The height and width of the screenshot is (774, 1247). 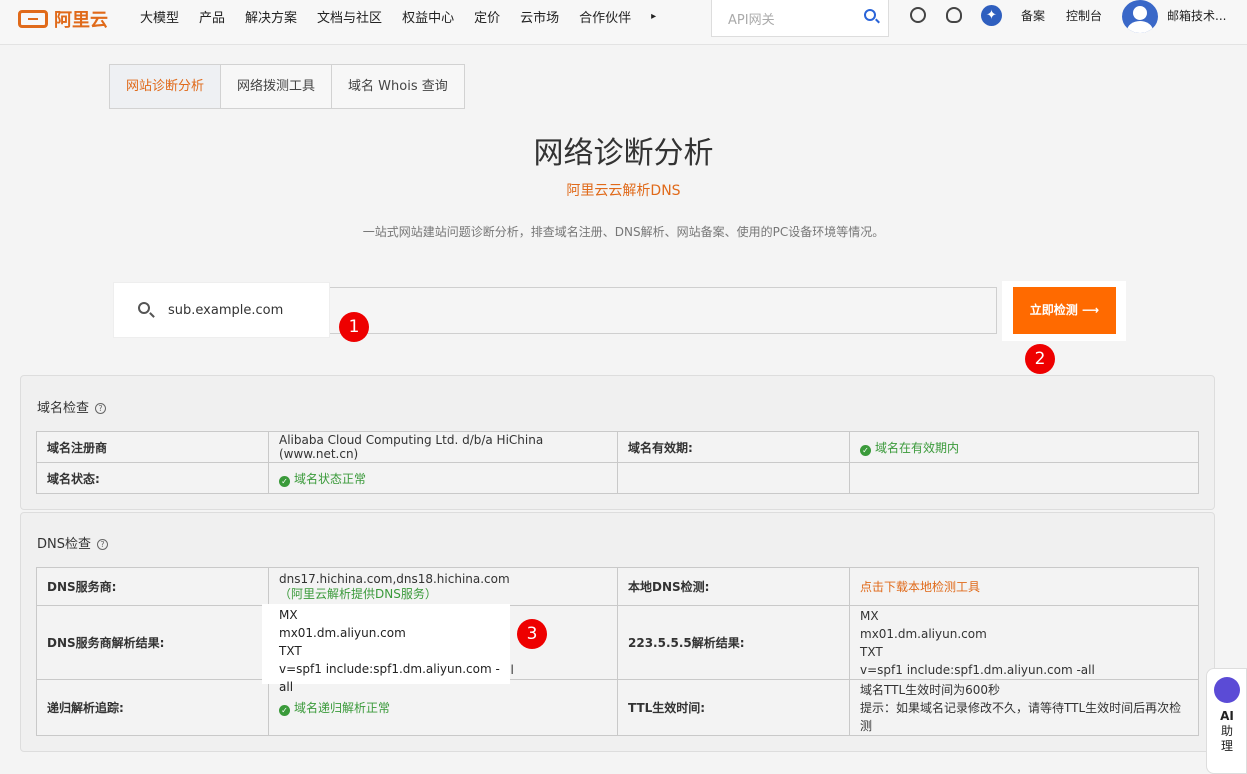 What do you see at coordinates (954, 15) in the screenshot?
I see `headset-icon` at bounding box center [954, 15].